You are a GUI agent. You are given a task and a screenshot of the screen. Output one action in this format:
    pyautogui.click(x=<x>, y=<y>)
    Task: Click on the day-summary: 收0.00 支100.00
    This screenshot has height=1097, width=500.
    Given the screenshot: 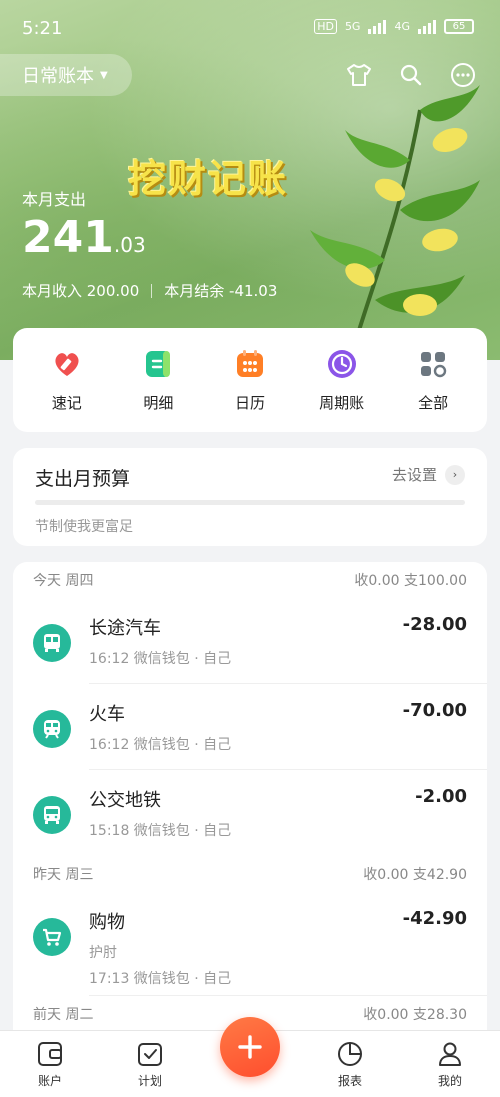 What is the action you would take?
    pyautogui.click(x=410, y=581)
    